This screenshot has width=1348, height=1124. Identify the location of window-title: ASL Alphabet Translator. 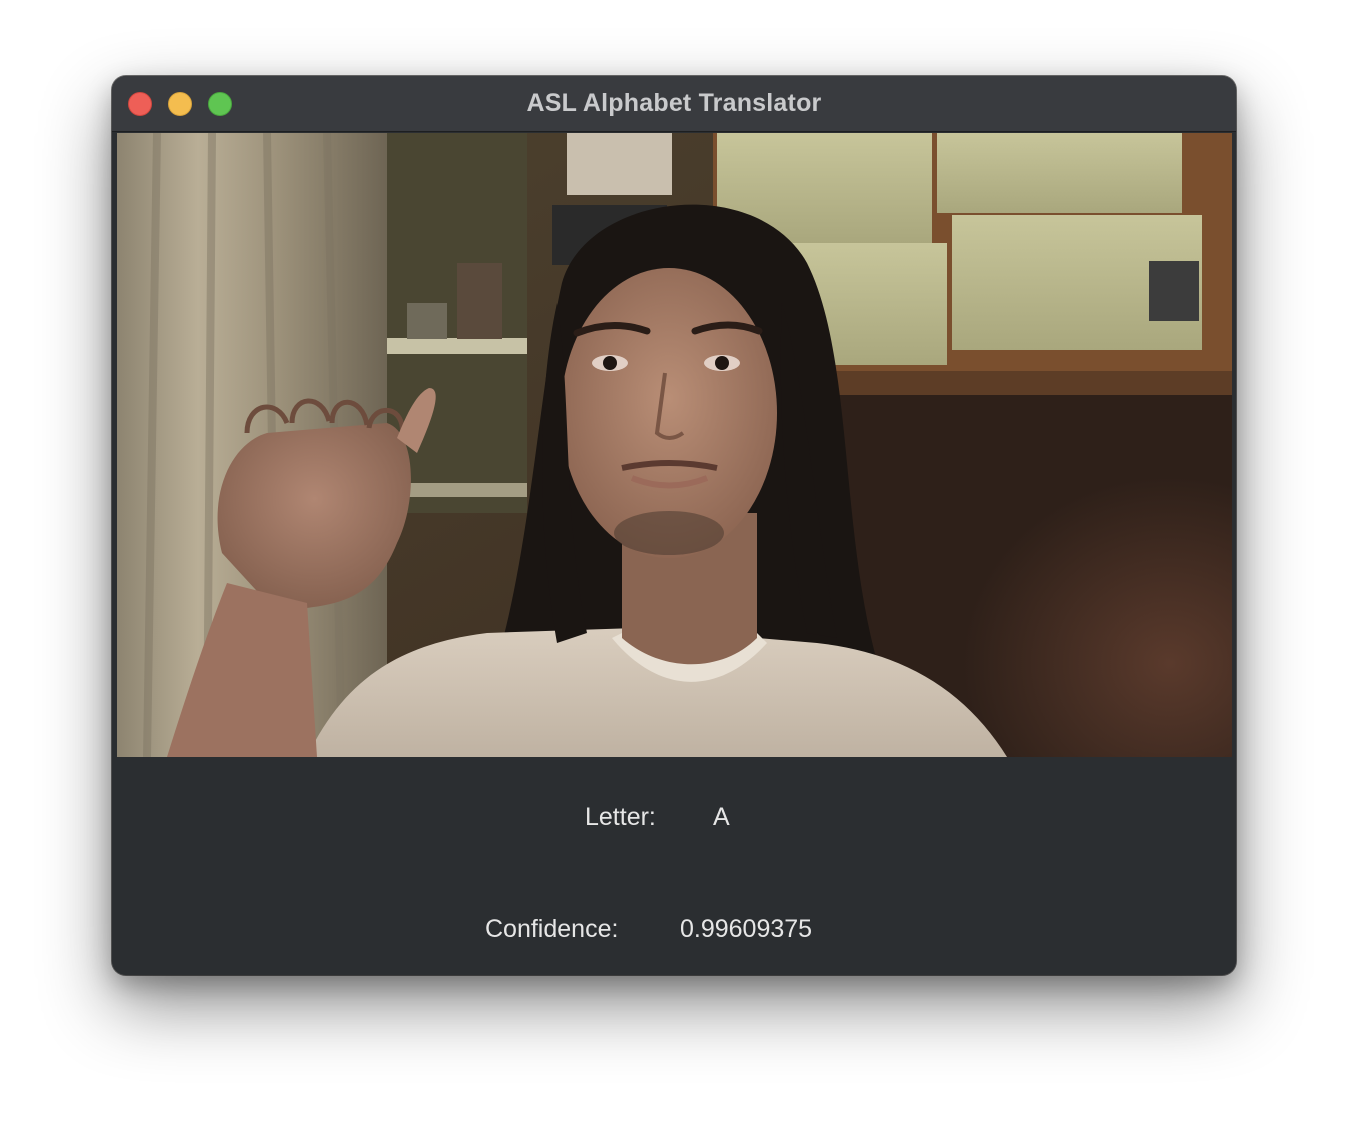
(674, 103).